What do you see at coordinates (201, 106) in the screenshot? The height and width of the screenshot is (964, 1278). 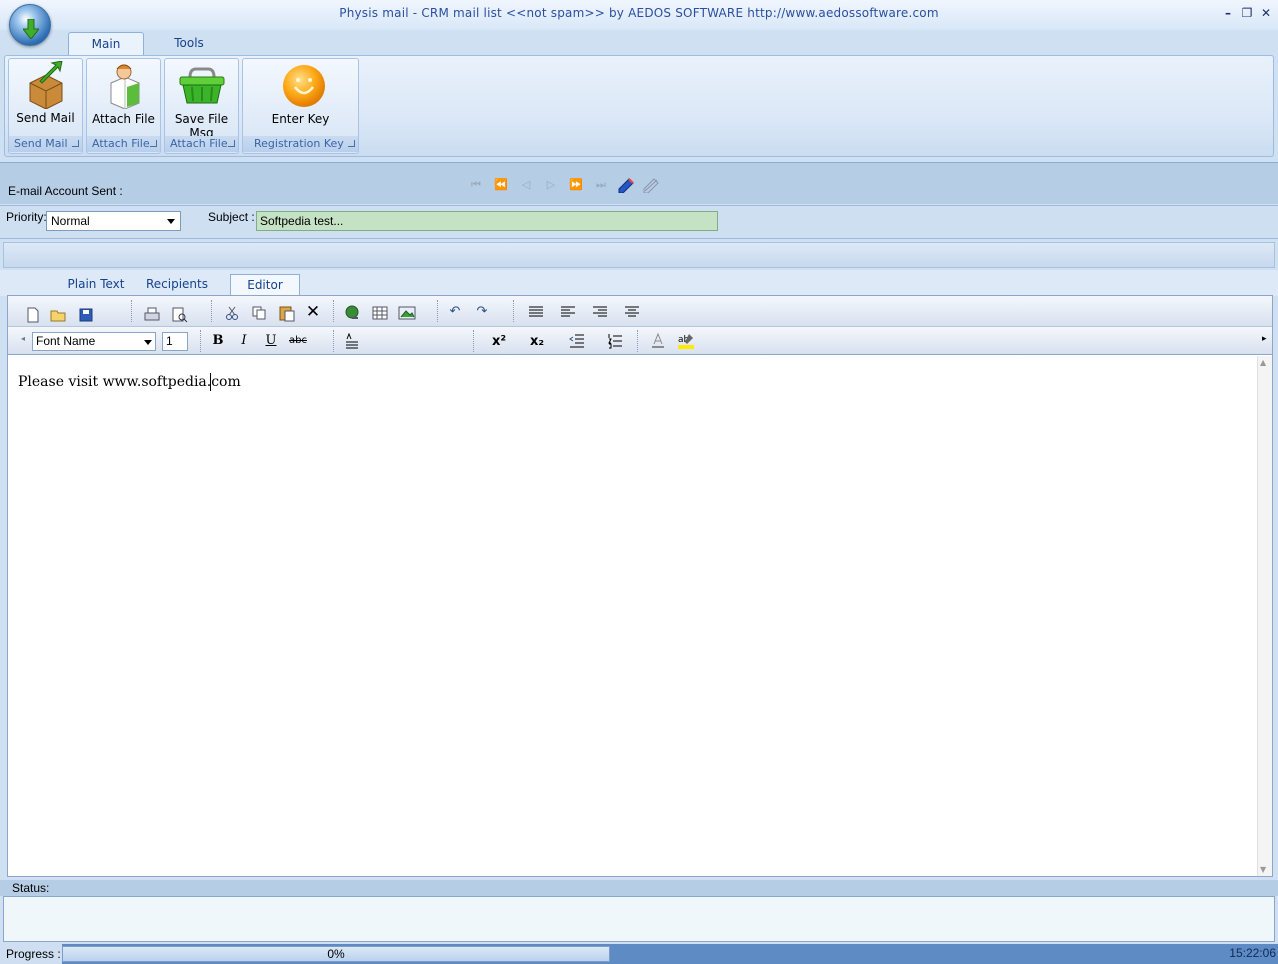 I see `save-file-msg-group: Save File Msg Attach File` at bounding box center [201, 106].